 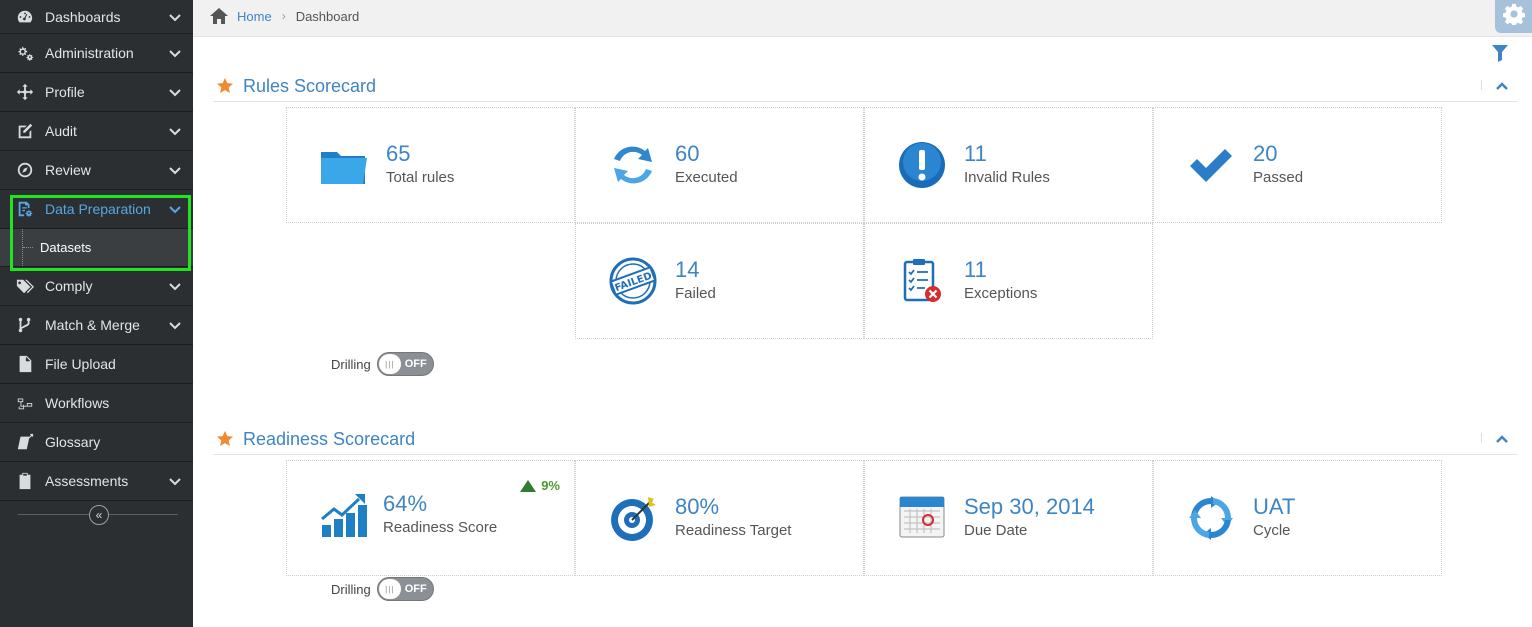 What do you see at coordinates (922, 518) in the screenshot?
I see `calendar-icon` at bounding box center [922, 518].